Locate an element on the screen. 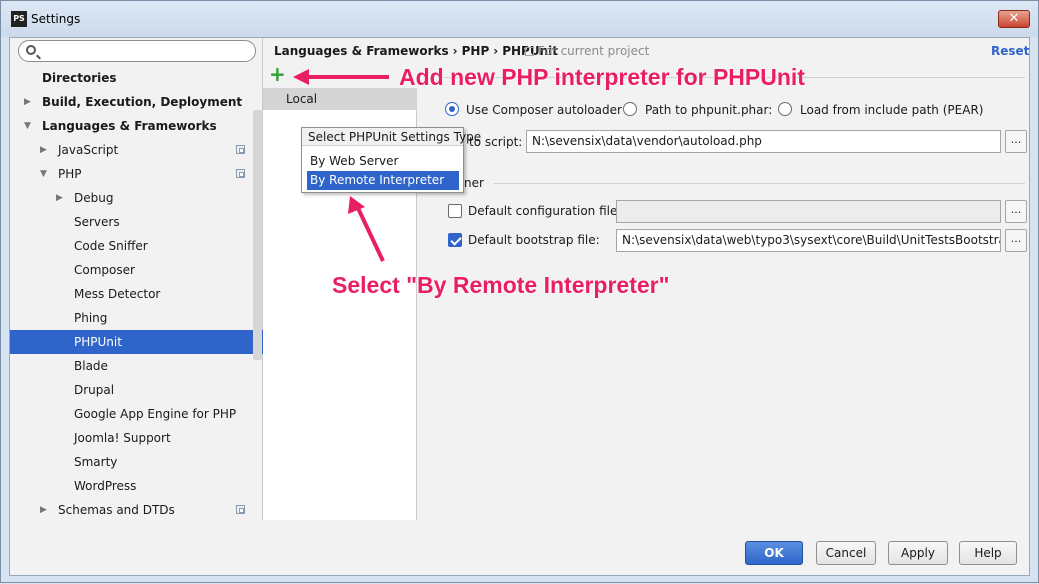 This screenshot has width=1039, height=584. default-config-input is located at coordinates (808, 211).